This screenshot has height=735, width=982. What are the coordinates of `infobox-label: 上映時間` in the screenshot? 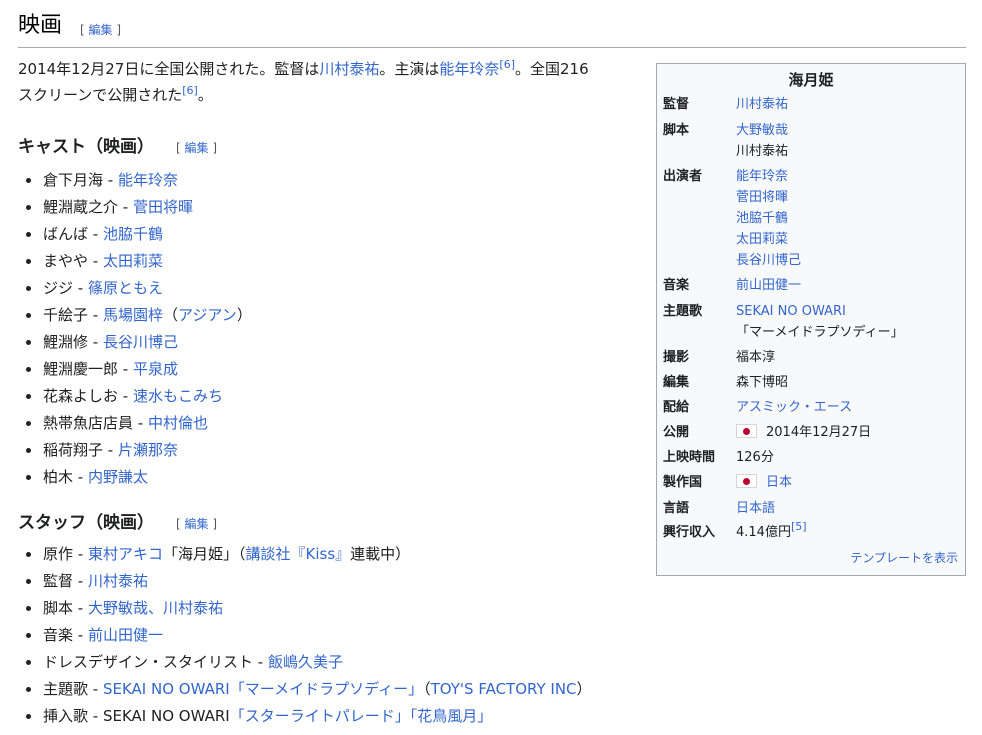 It's located at (689, 457).